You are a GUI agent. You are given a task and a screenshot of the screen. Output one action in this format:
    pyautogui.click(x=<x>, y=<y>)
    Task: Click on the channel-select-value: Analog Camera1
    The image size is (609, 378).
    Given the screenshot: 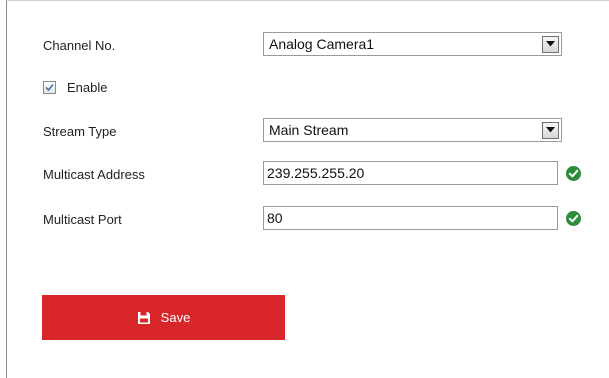 What is the action you would take?
    pyautogui.click(x=322, y=44)
    